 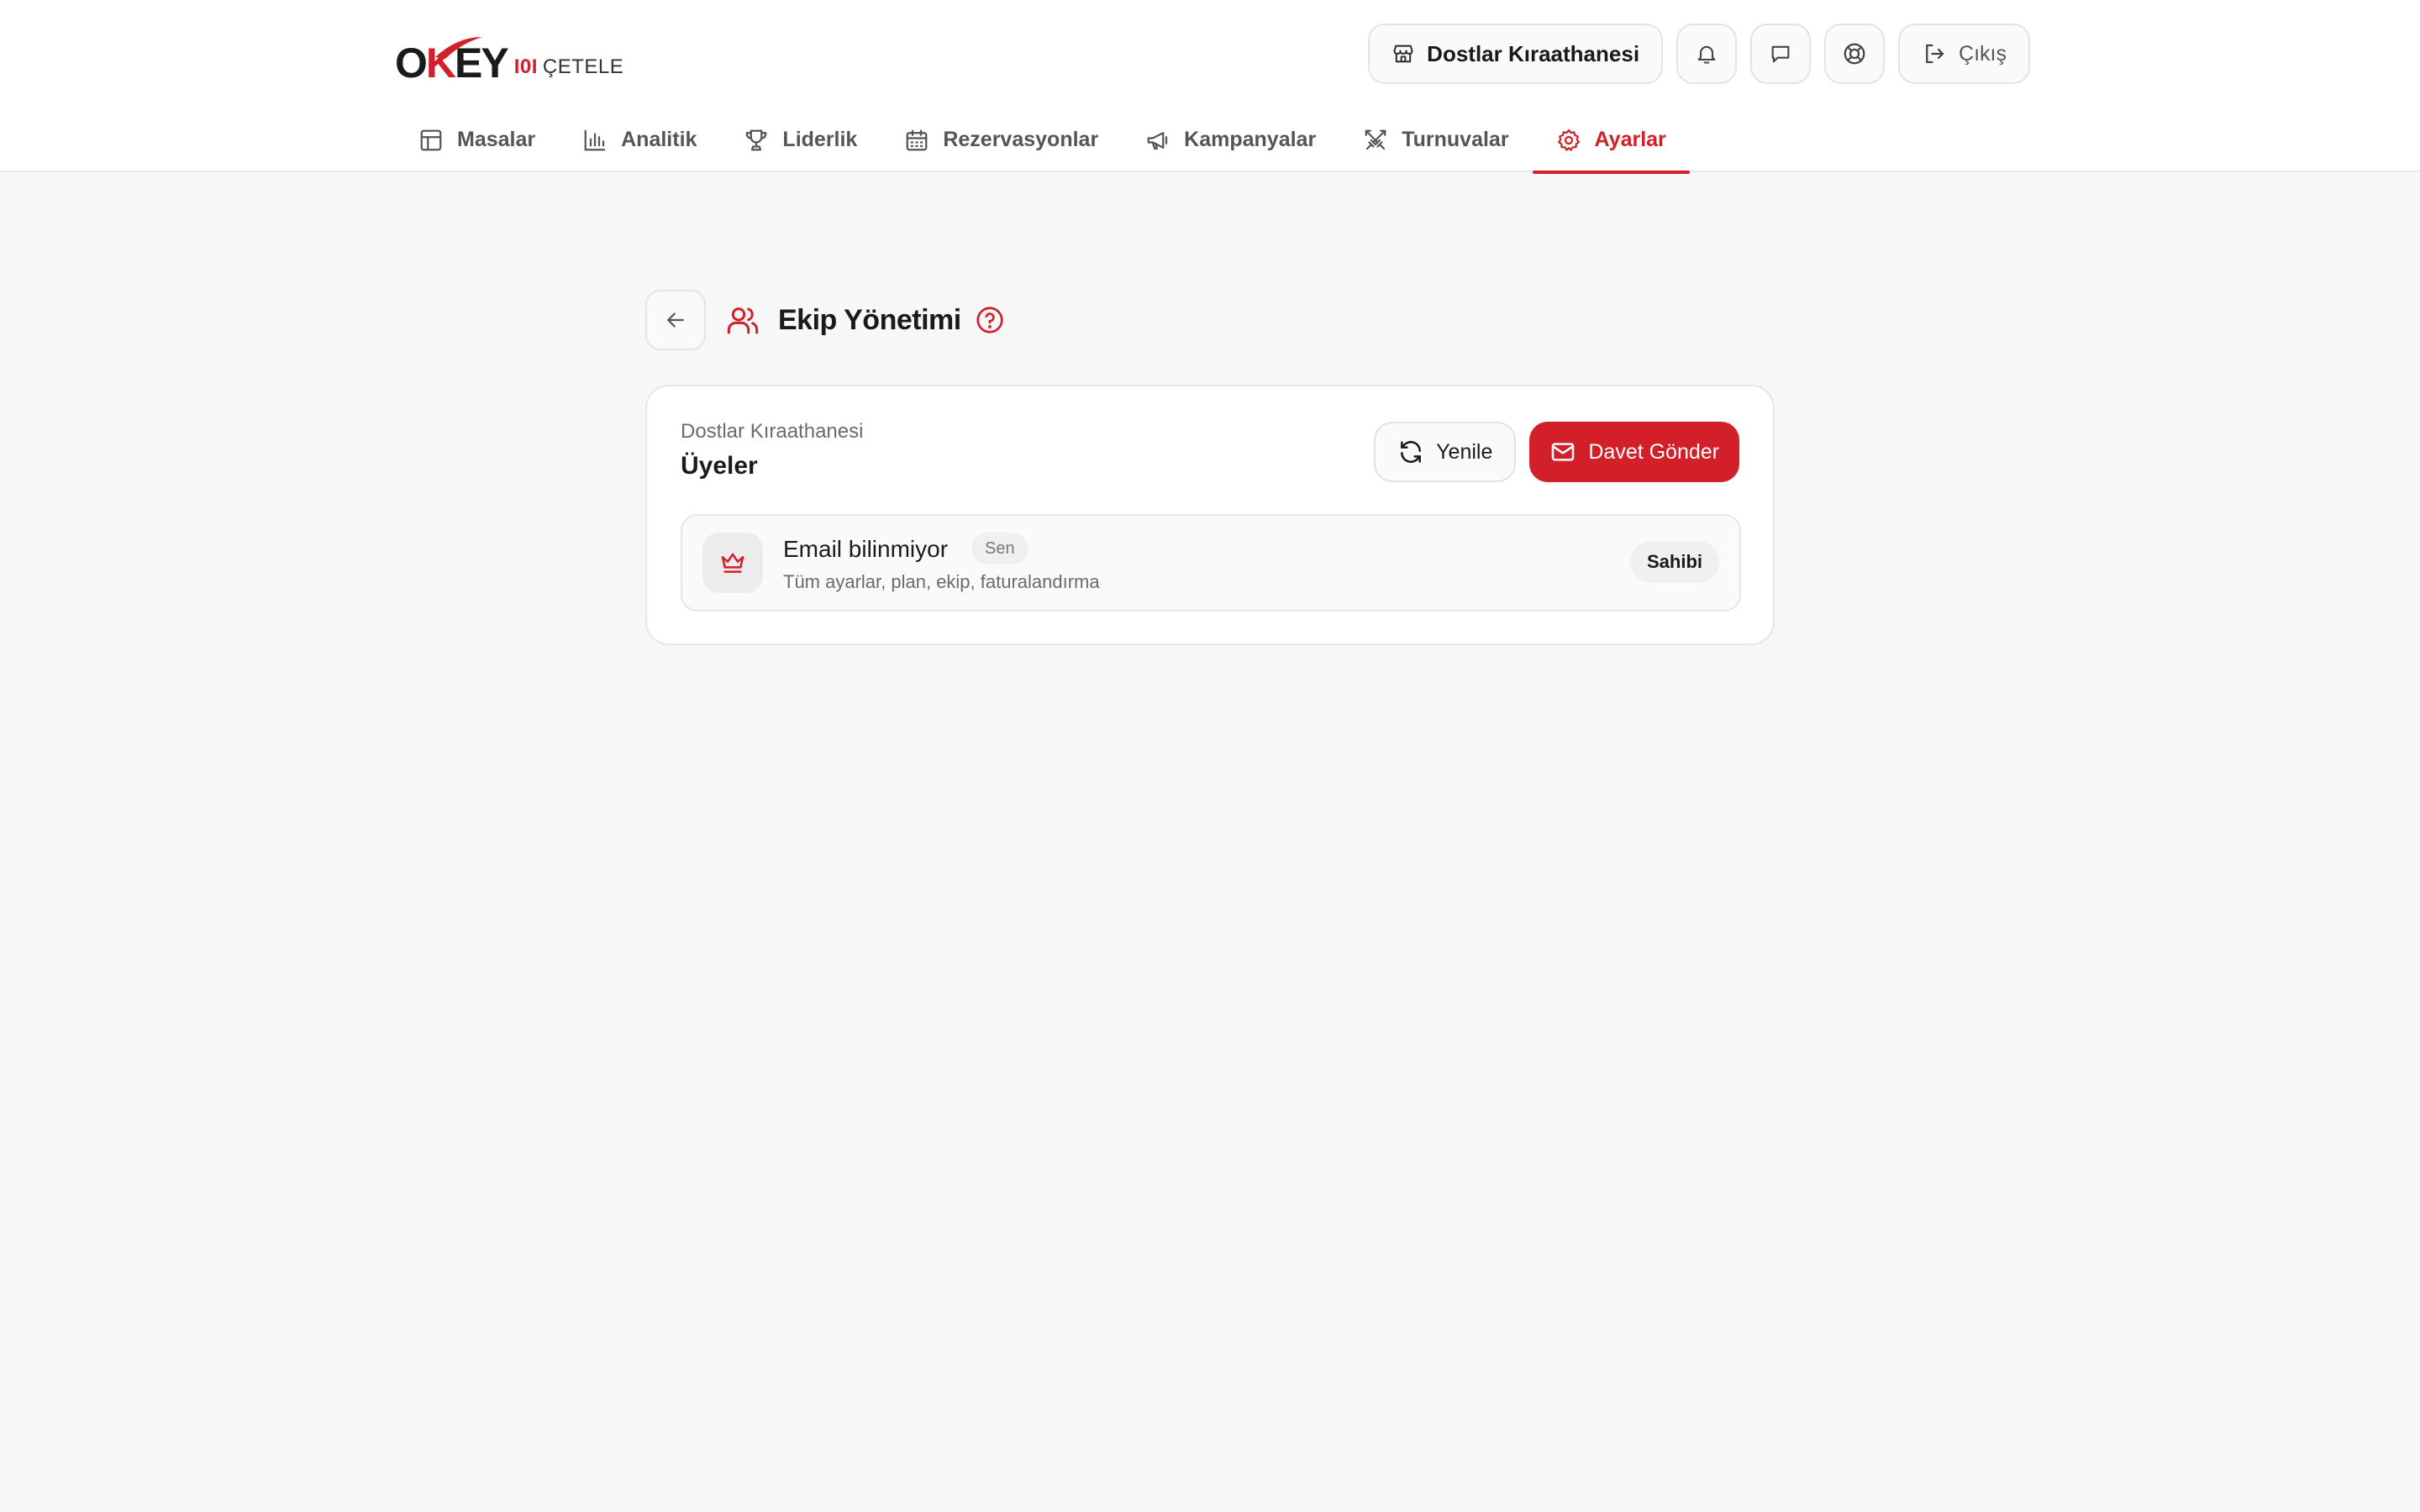 What do you see at coordinates (568, 66) in the screenshot?
I see `logo-subtitle: I0I ÇETELE` at bounding box center [568, 66].